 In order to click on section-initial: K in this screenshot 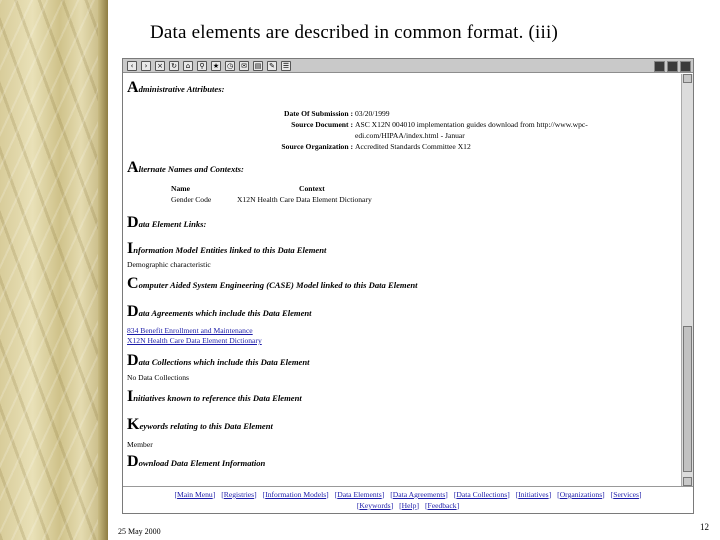, I will do `click(133, 424)`.